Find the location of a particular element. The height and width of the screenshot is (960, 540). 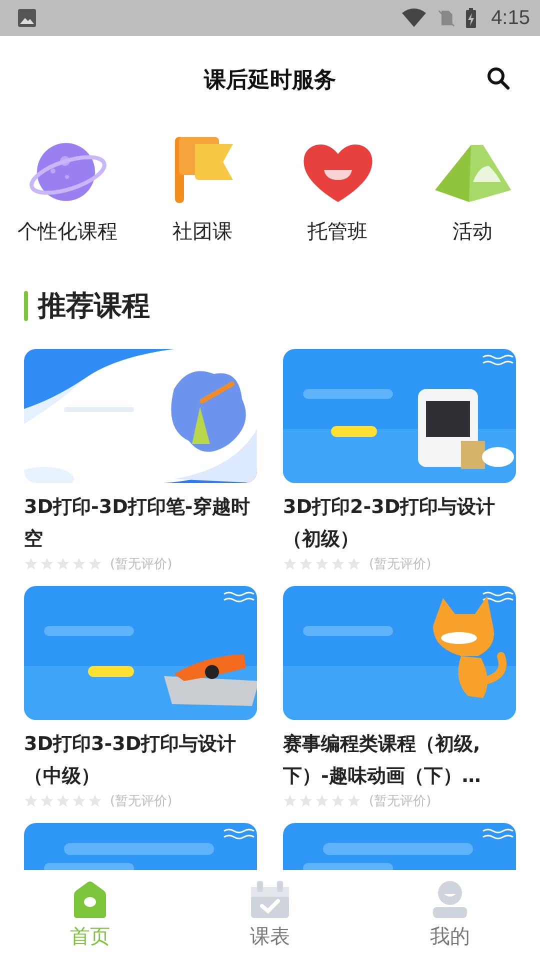

no-sim-icon is located at coordinates (446, 18).